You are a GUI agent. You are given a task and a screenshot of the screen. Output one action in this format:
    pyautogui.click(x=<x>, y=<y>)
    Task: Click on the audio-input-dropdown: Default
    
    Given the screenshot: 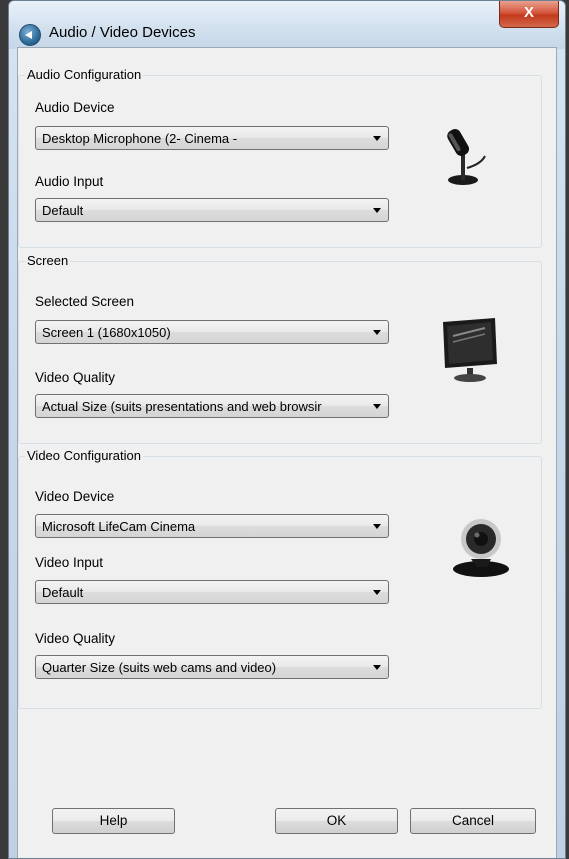 What is the action you would take?
    pyautogui.click(x=212, y=210)
    